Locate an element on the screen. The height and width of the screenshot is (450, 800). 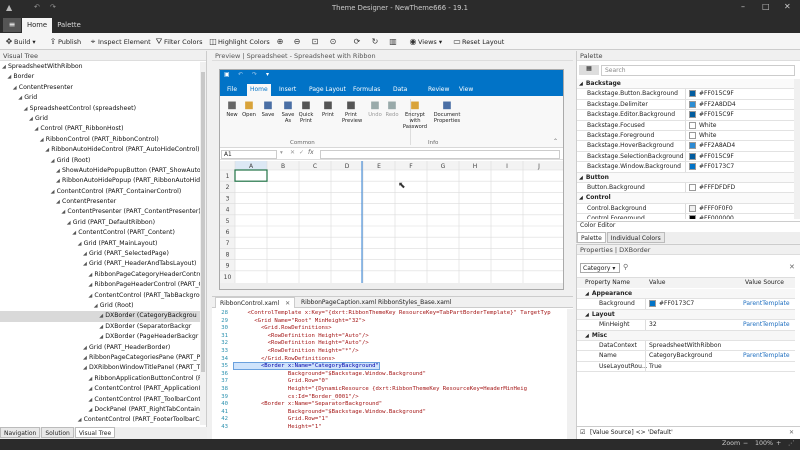
tree-item: ◢ SpreadsheetWithRibbon is located at coordinates (100, 67).